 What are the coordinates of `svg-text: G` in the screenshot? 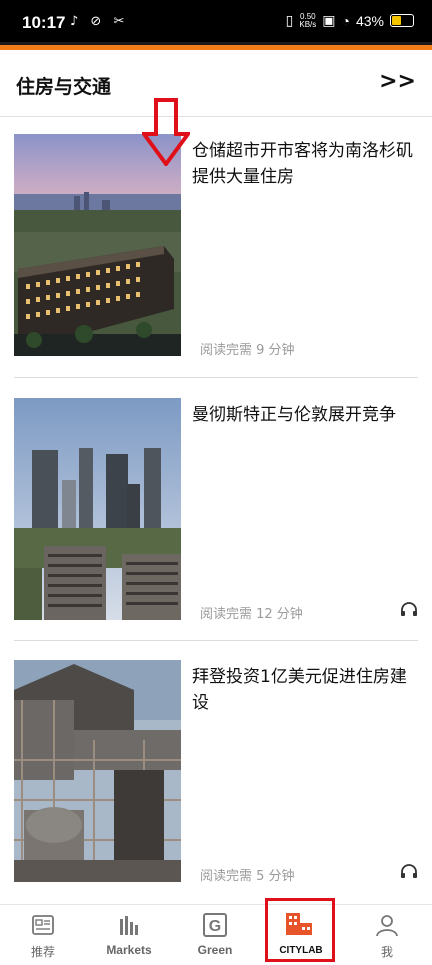 It's located at (215, 926).